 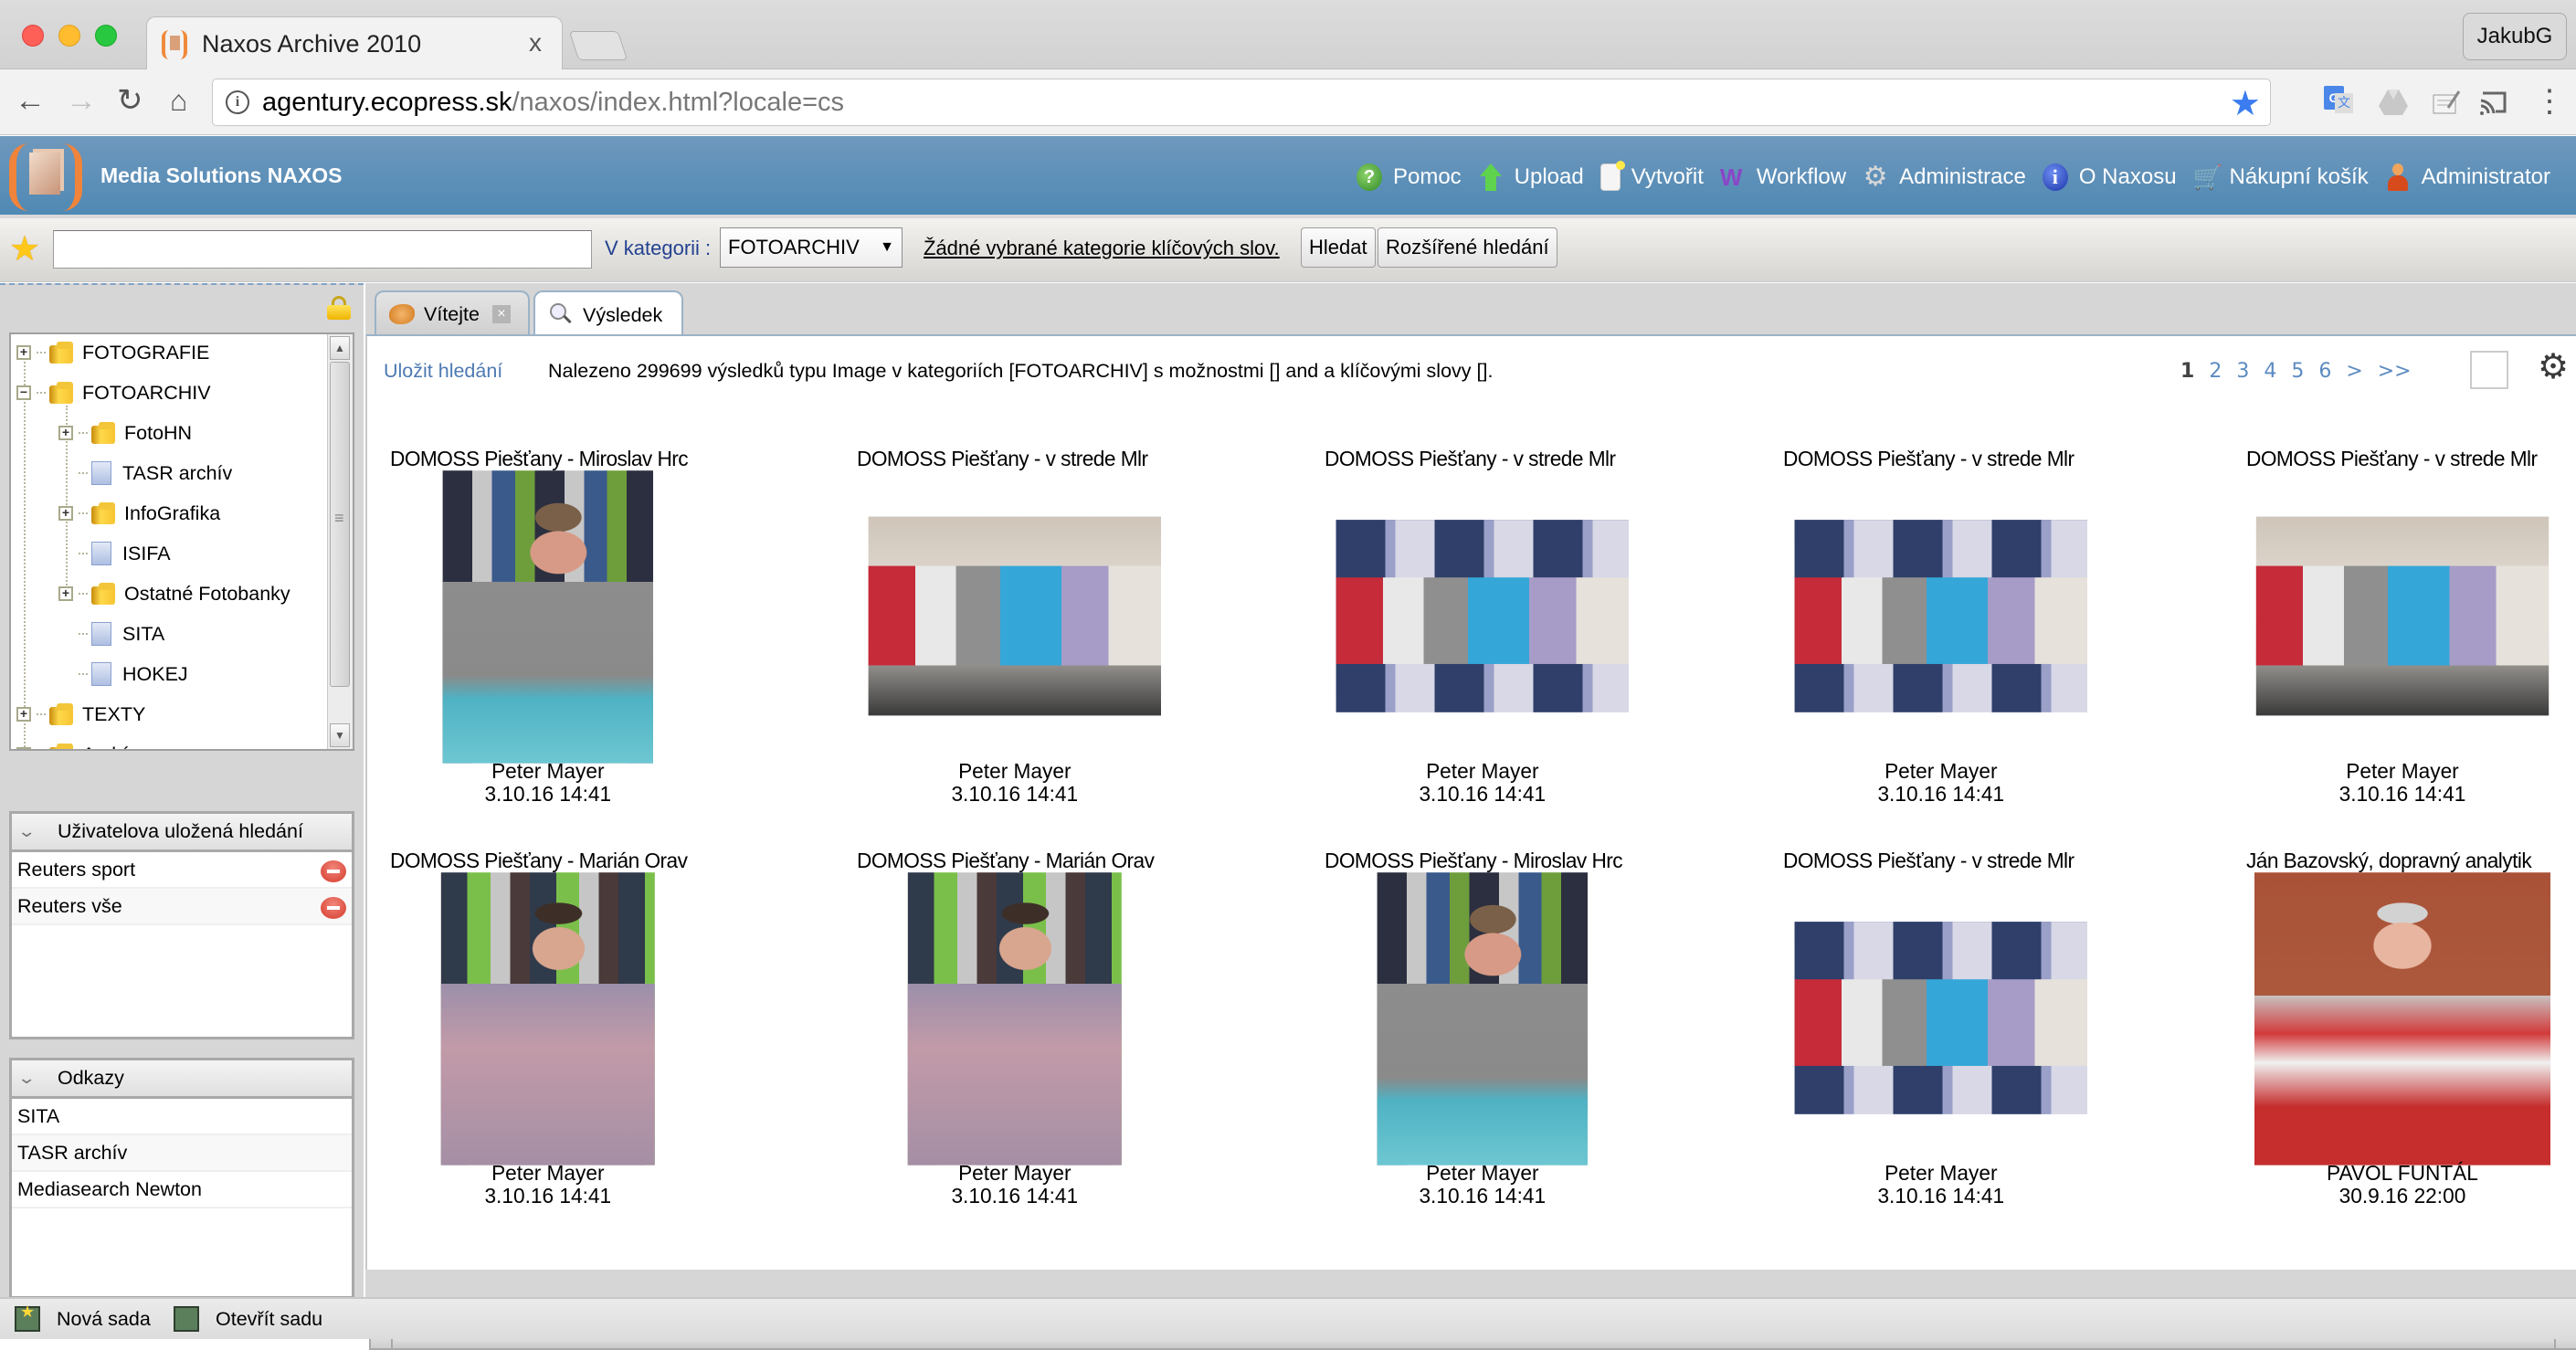 I want to click on page-last: >>, so click(x=2395, y=371).